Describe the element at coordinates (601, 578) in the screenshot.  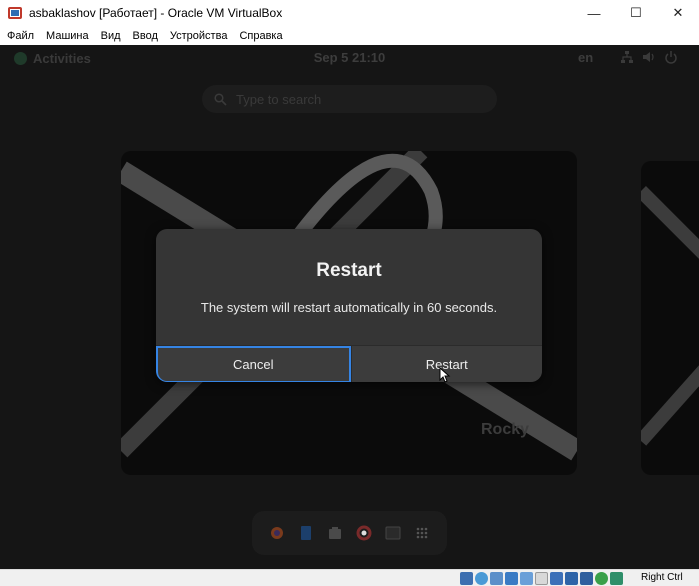
I see `mouse-integration-icon` at that location.